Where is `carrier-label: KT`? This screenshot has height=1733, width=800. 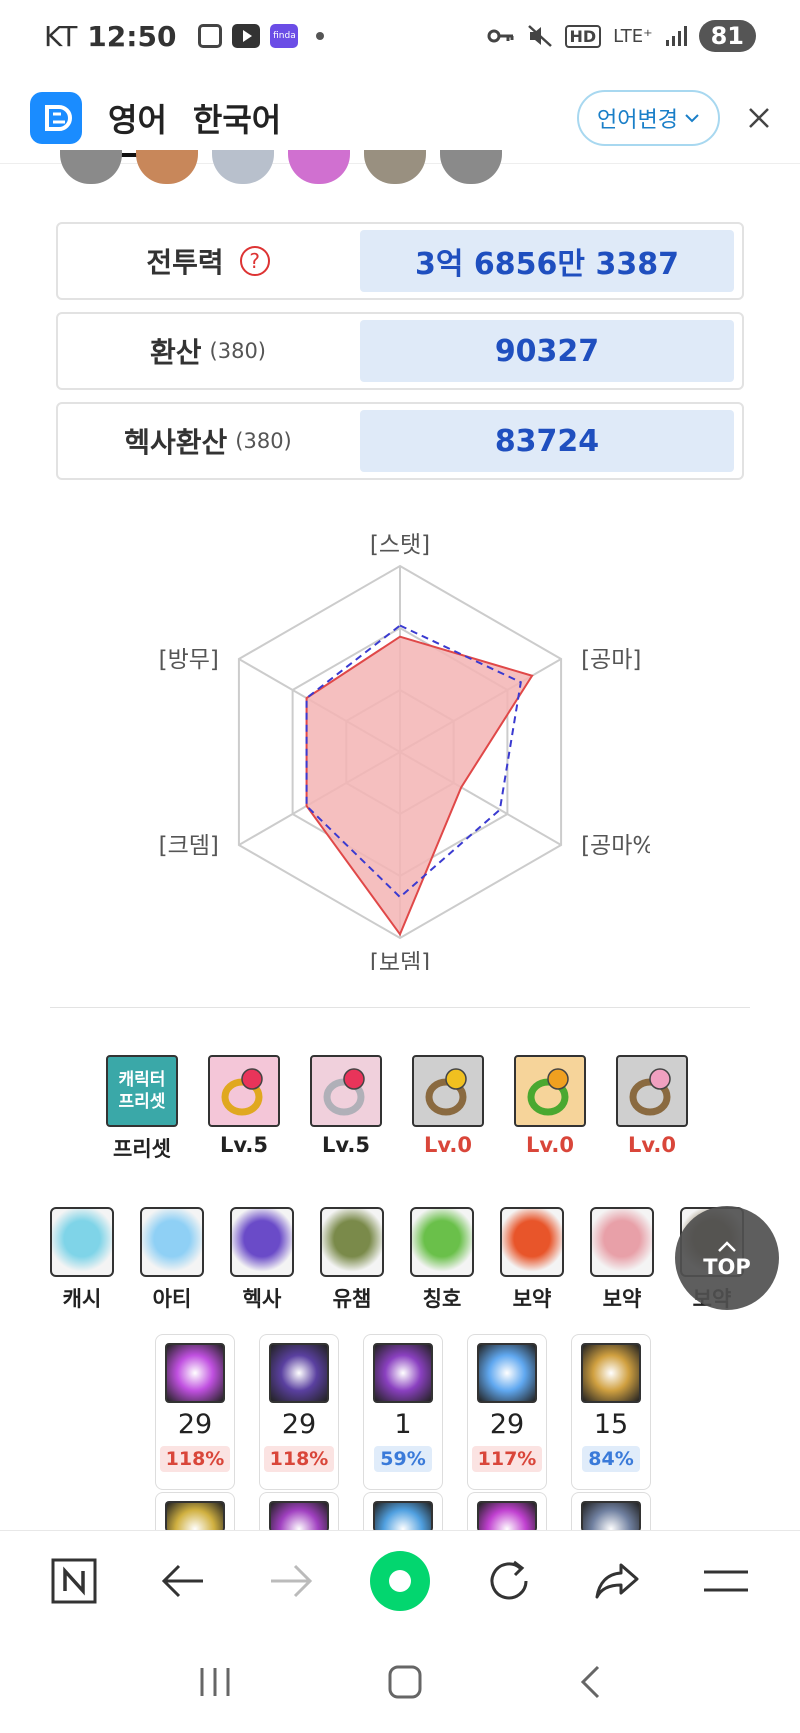 carrier-label: KT is located at coordinates (61, 36).